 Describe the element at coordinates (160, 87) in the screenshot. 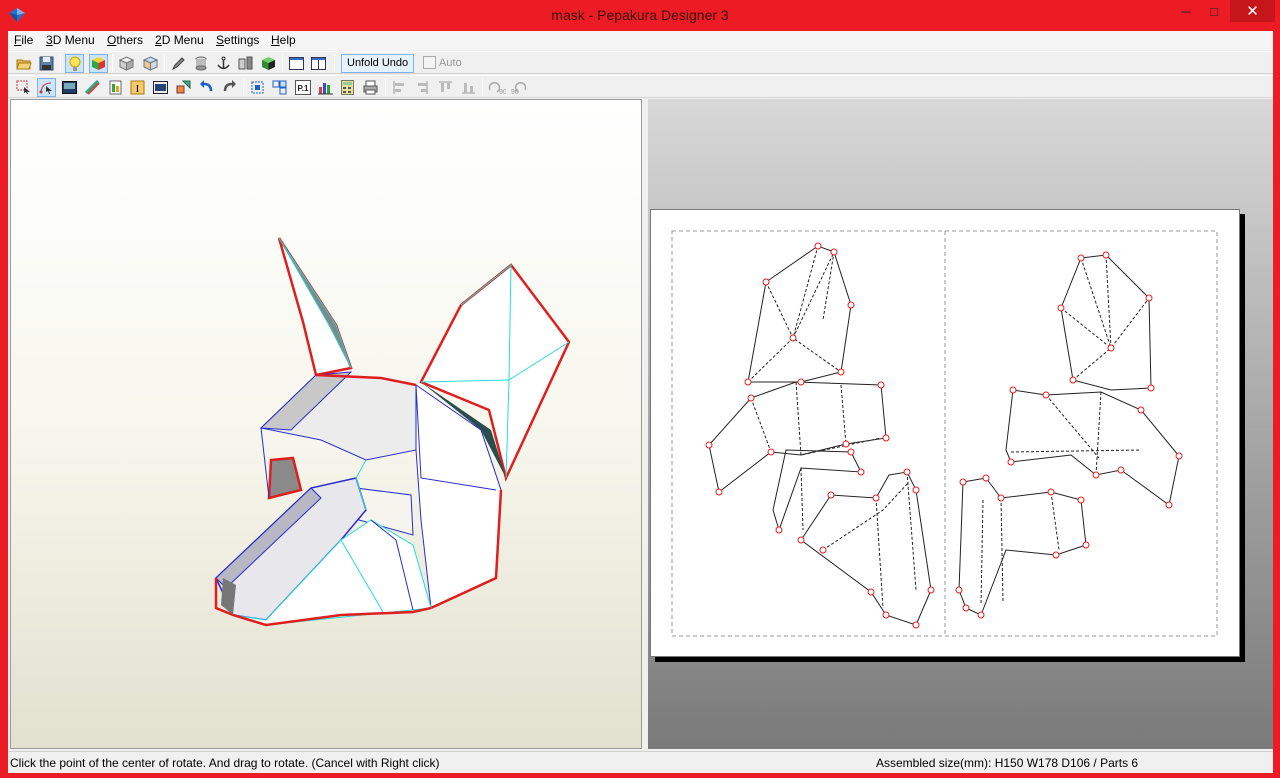

I see `image-icon` at that location.